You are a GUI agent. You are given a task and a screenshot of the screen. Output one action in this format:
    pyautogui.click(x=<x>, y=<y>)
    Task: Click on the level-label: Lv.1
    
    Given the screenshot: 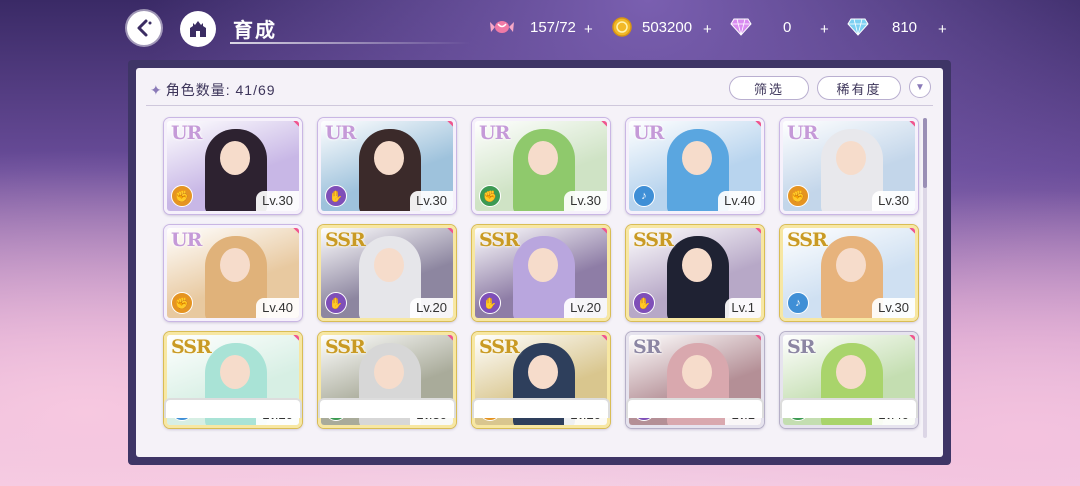 What is the action you would take?
    pyautogui.click(x=743, y=308)
    